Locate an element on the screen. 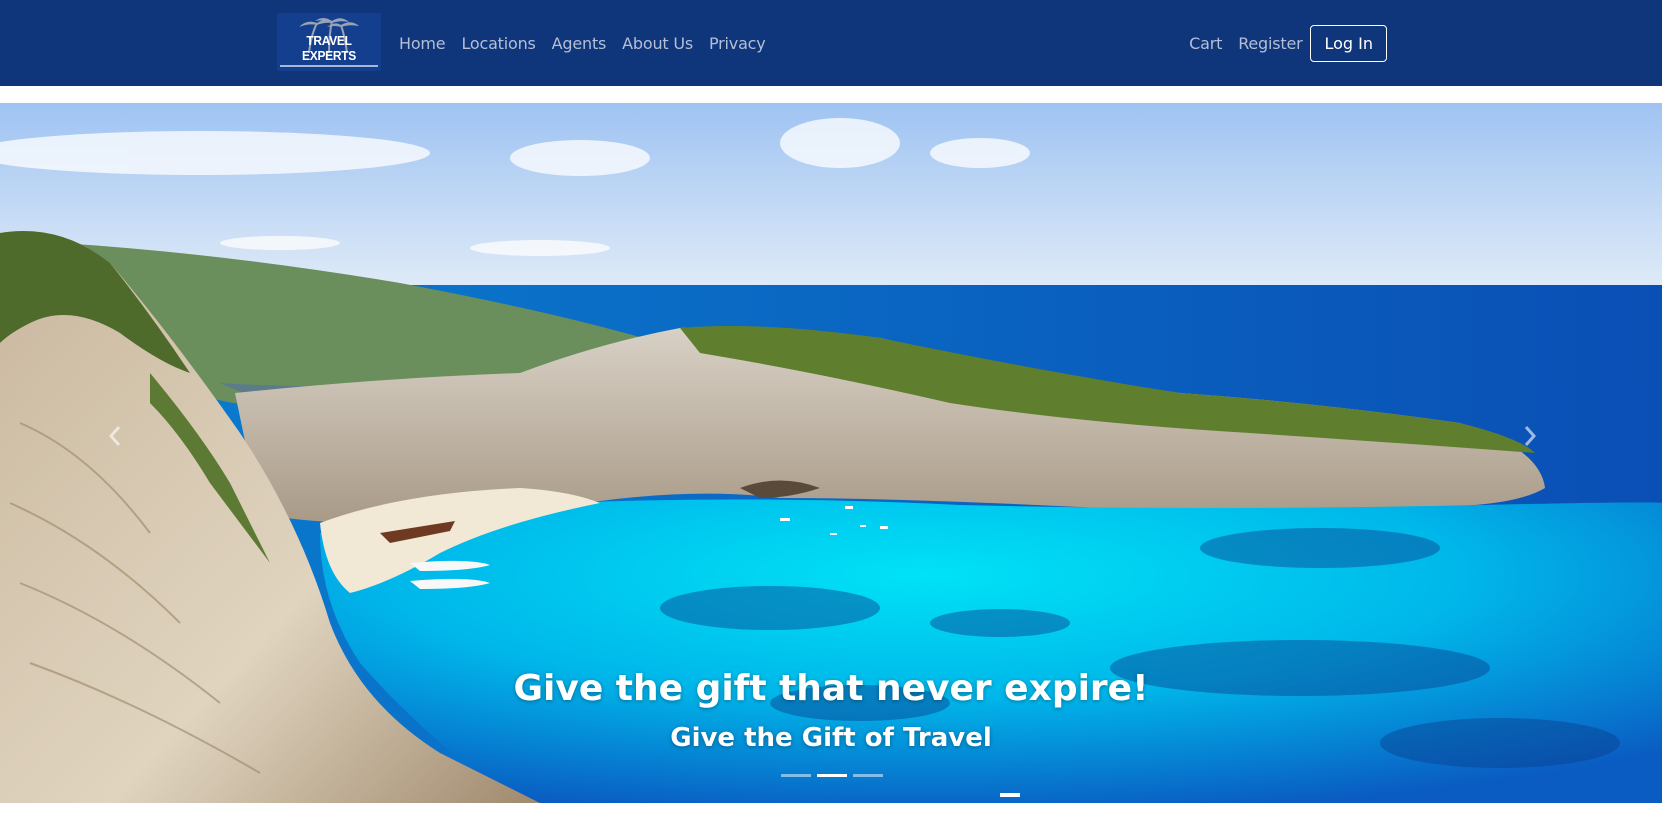  carousel-caption-subtitle: Give the Gift of Travel is located at coordinates (831, 738).